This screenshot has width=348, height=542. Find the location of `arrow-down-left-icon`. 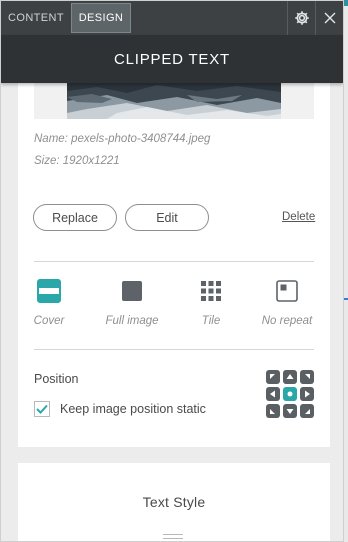

arrow-down-left-icon is located at coordinates (272, 411).